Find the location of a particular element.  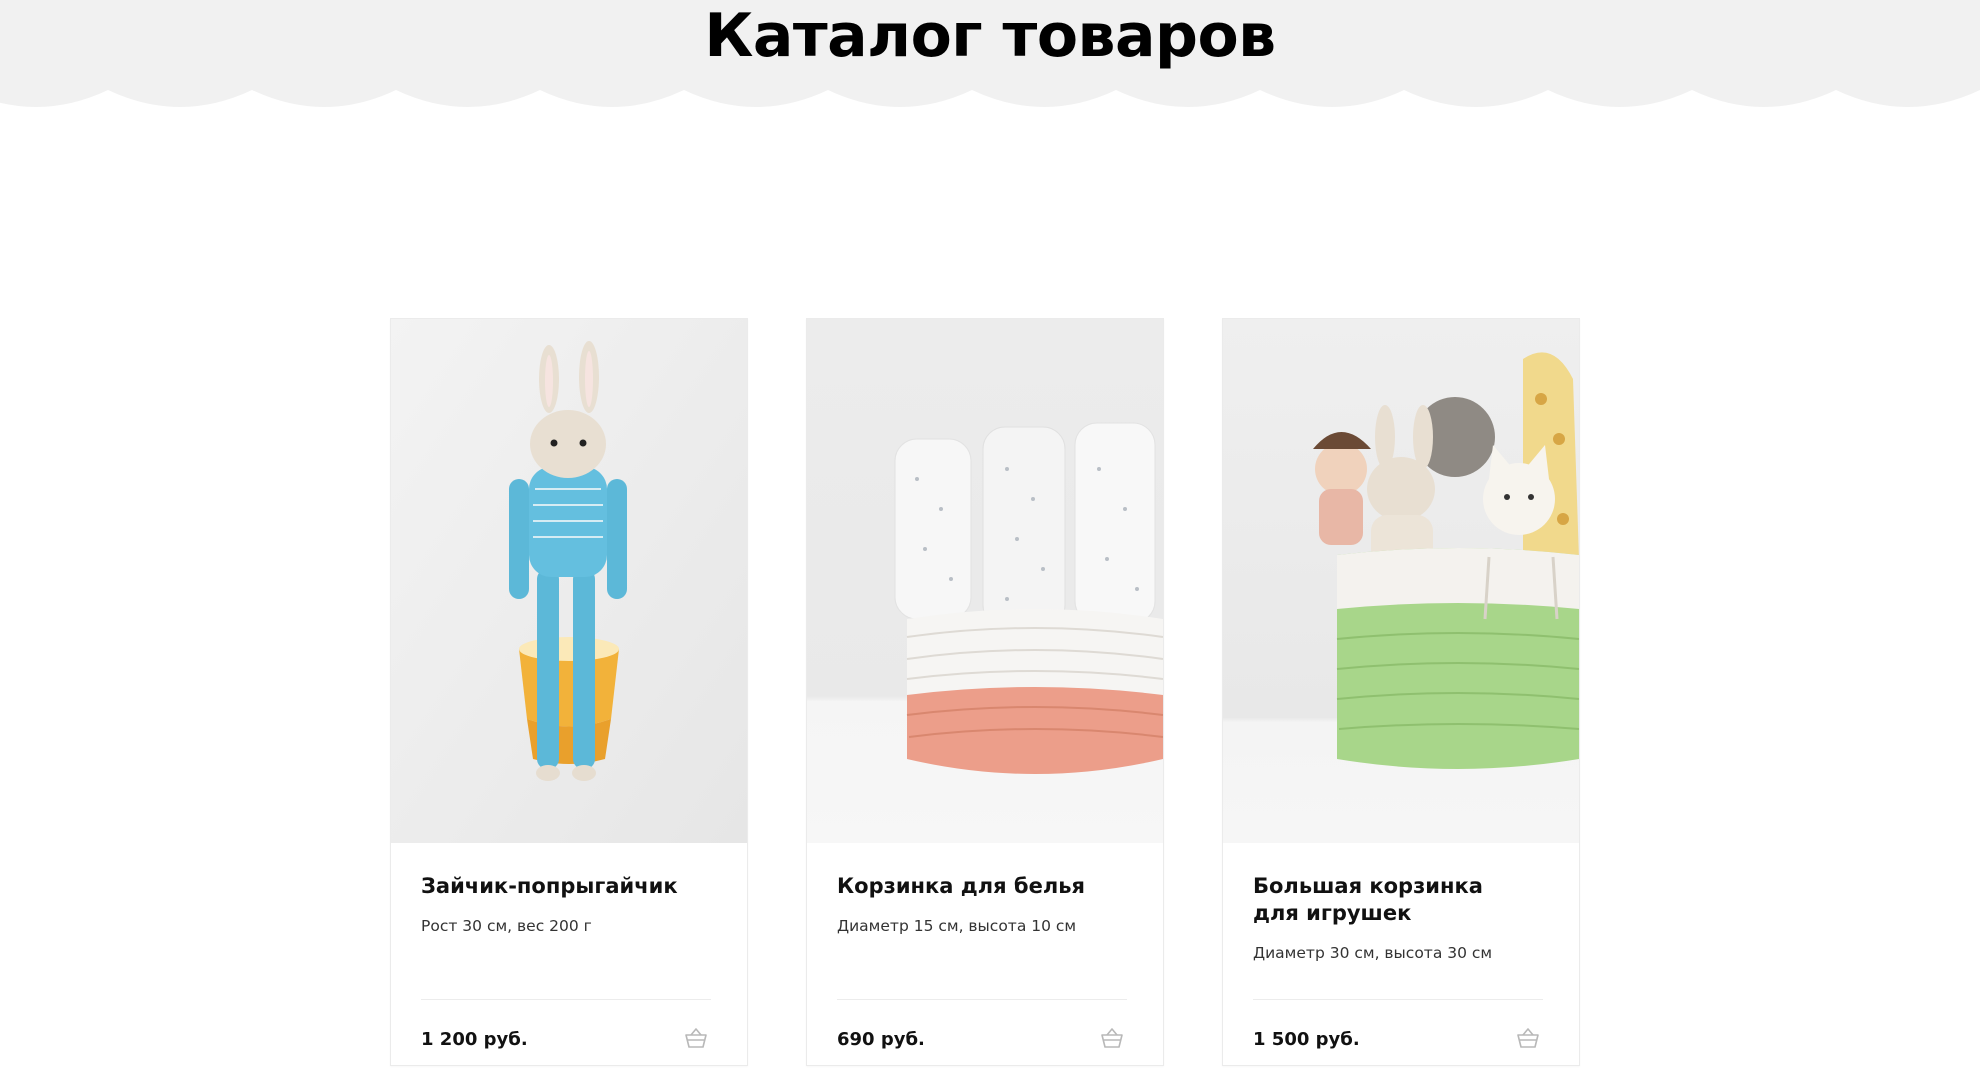

product-description: Диаметр 15 см, высота 10 см is located at coordinates (957, 926).